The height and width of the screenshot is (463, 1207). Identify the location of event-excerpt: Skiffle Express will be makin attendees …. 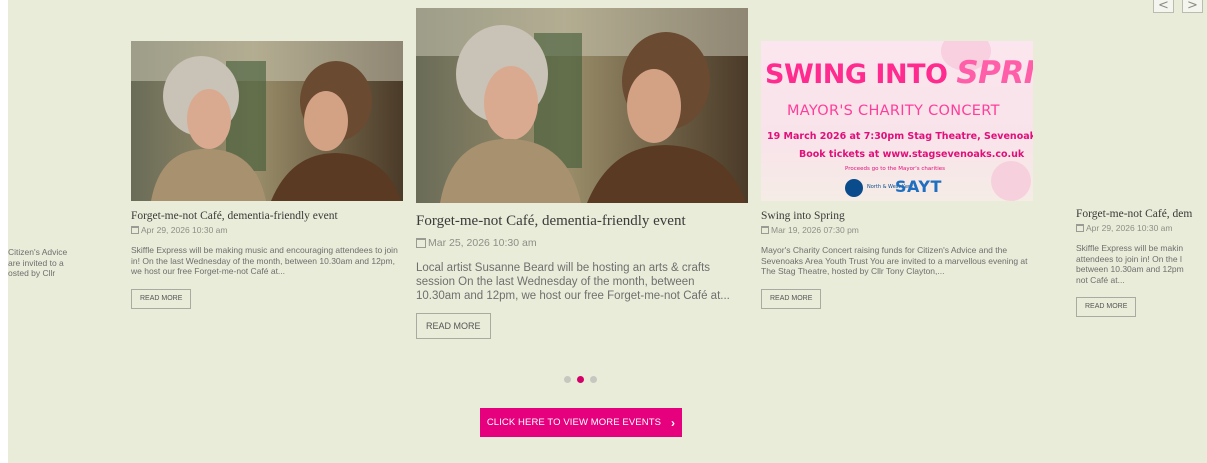
(1130, 264).